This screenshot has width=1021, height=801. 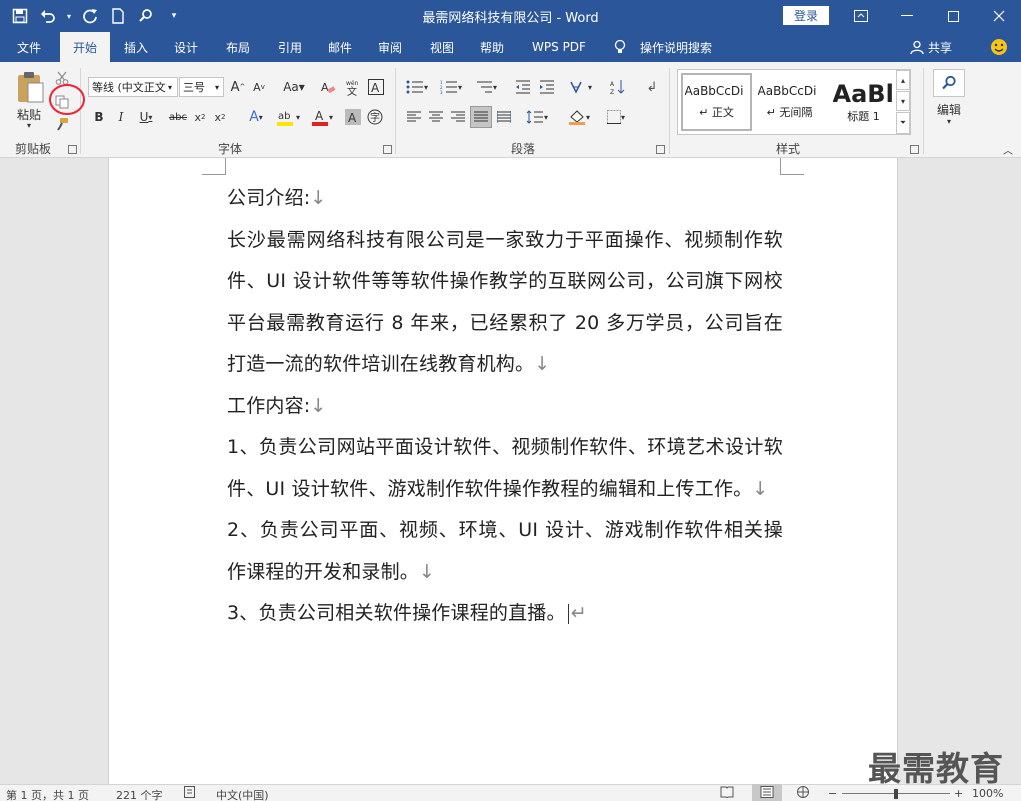 I want to click on distributed-icon, so click(x=504, y=117).